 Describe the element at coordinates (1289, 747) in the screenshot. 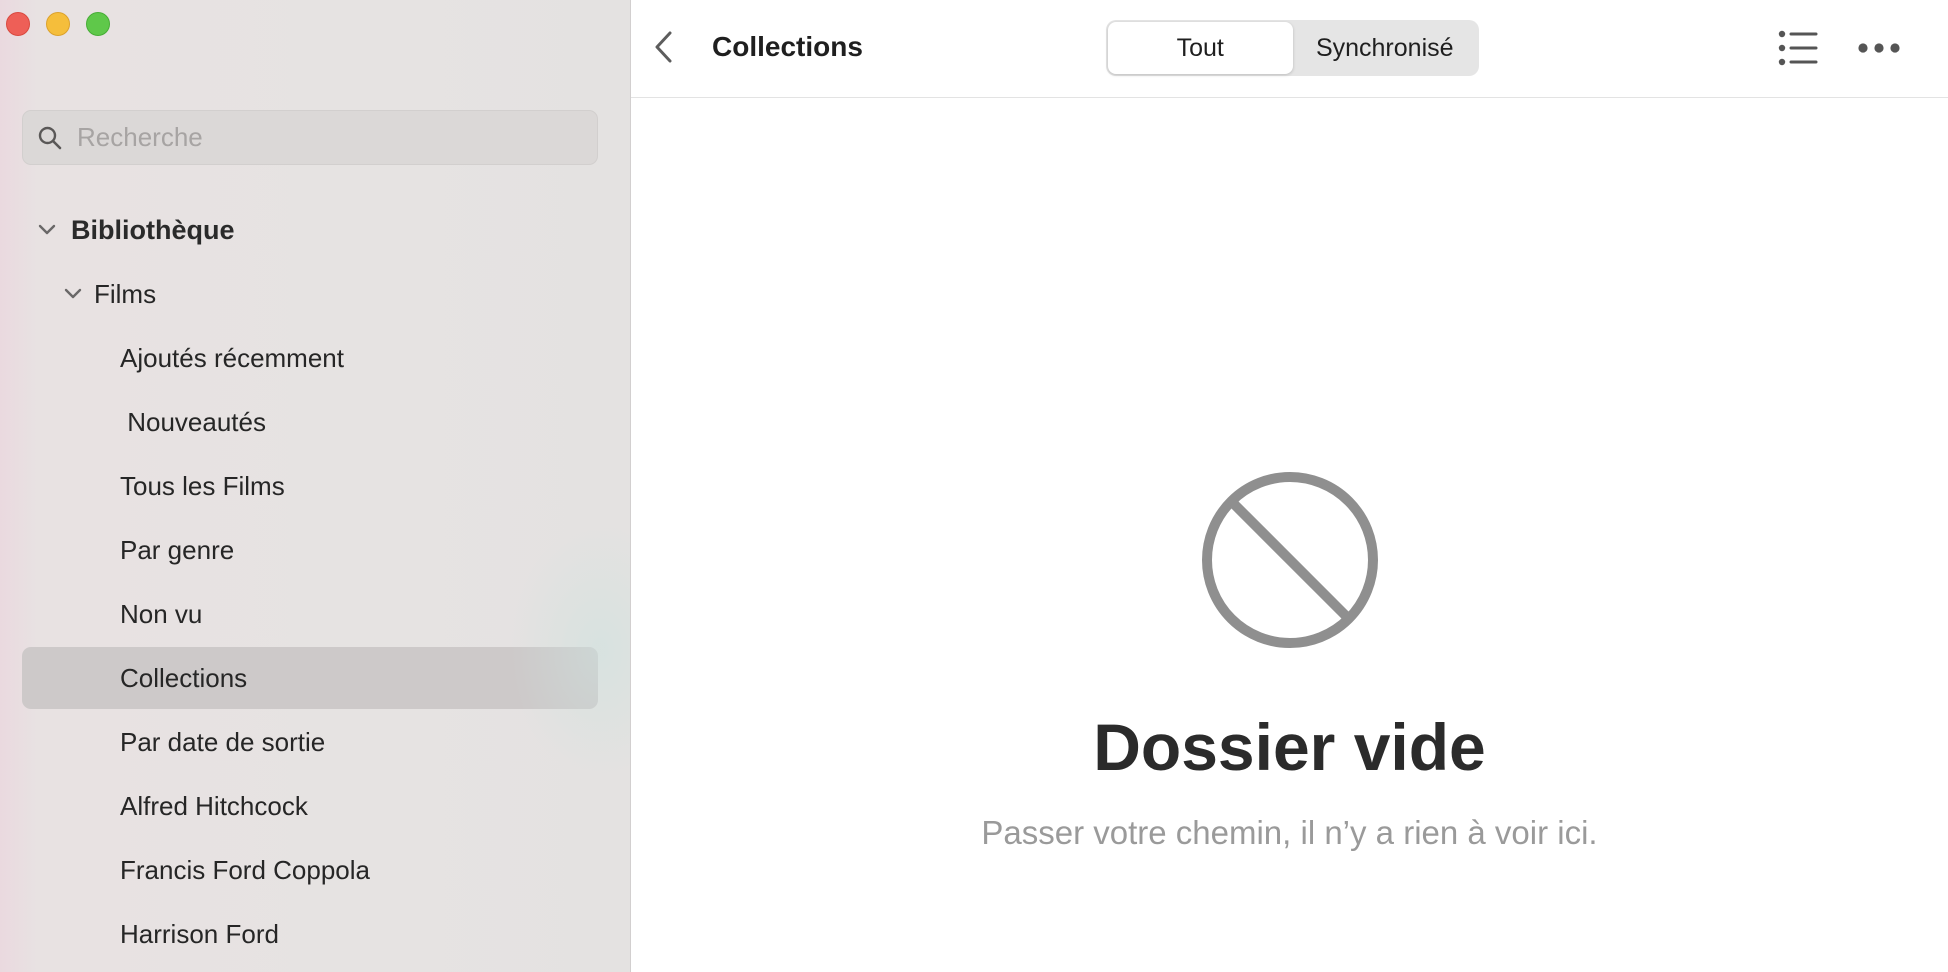

I see `empty-state-title: Dossier vide` at that location.